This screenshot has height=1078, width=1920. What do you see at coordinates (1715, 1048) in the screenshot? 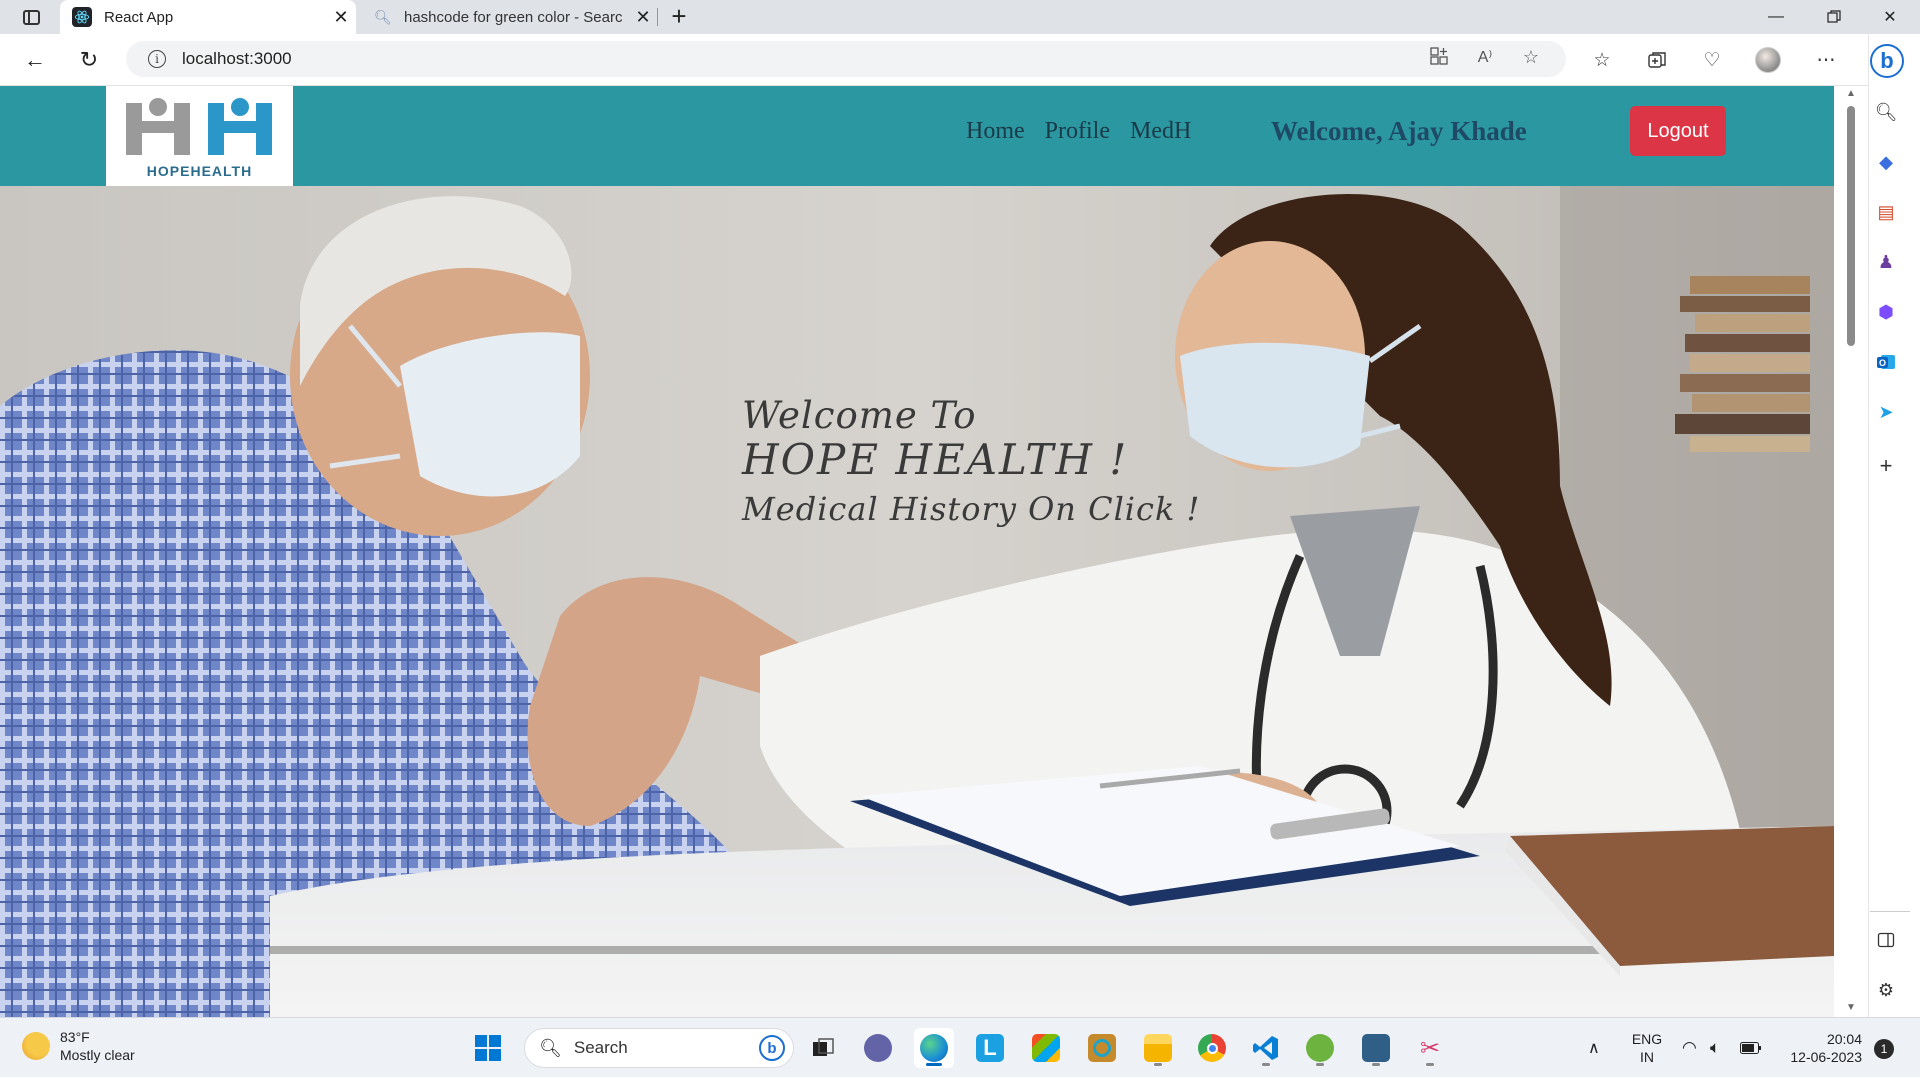
I see `volume-icon: 🔈︎` at bounding box center [1715, 1048].